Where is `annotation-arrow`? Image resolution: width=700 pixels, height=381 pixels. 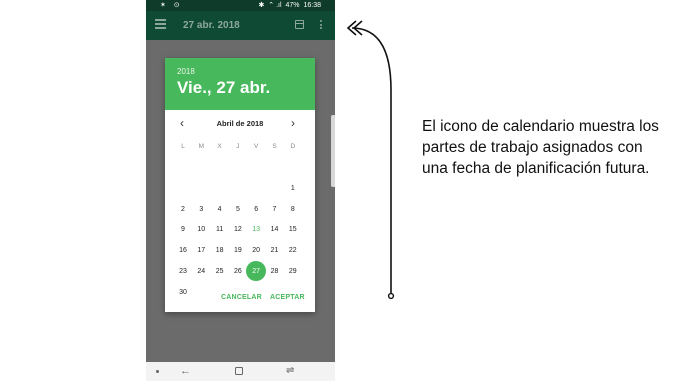 annotation-arrow is located at coordinates (370, 160).